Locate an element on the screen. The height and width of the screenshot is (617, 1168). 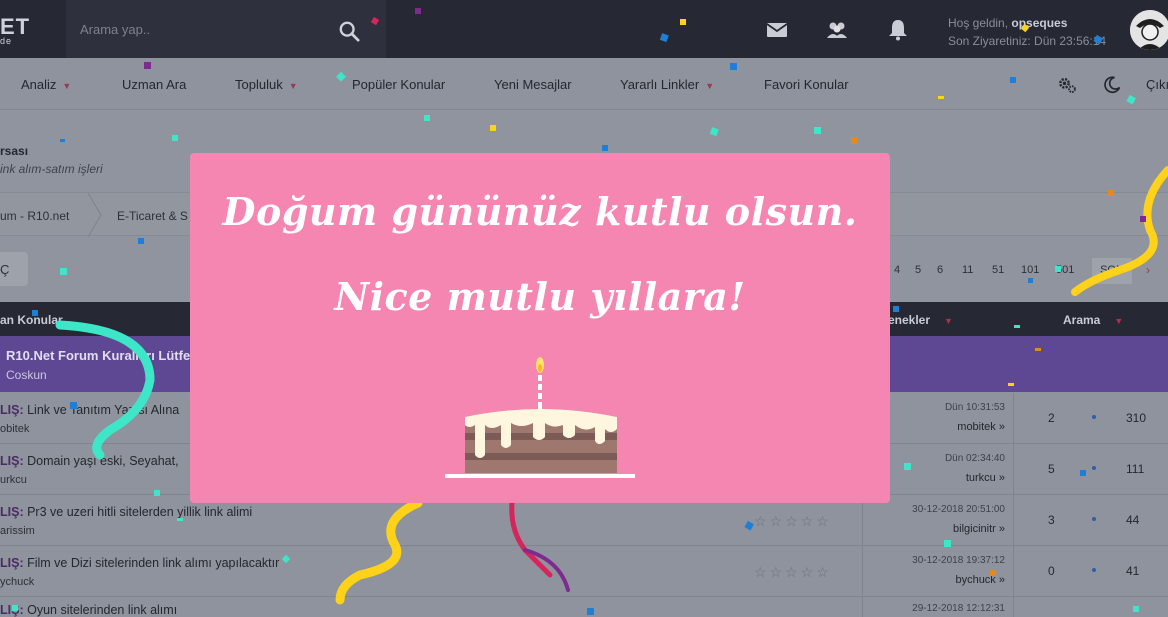
nav-item-favori-konular: Favori Konular is located at coordinates (806, 84).